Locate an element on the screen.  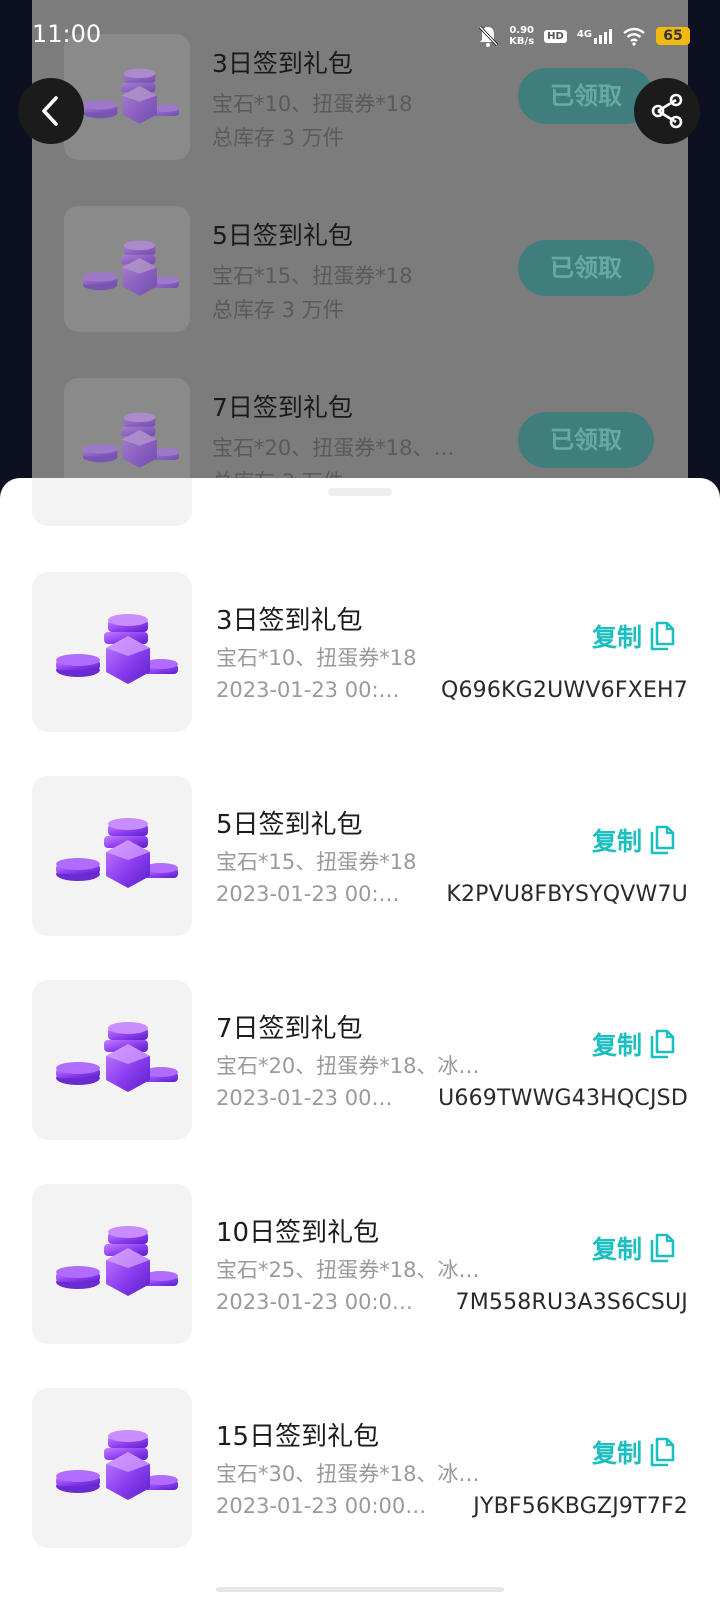
net-speed-unit: KB/s is located at coordinates (522, 41).